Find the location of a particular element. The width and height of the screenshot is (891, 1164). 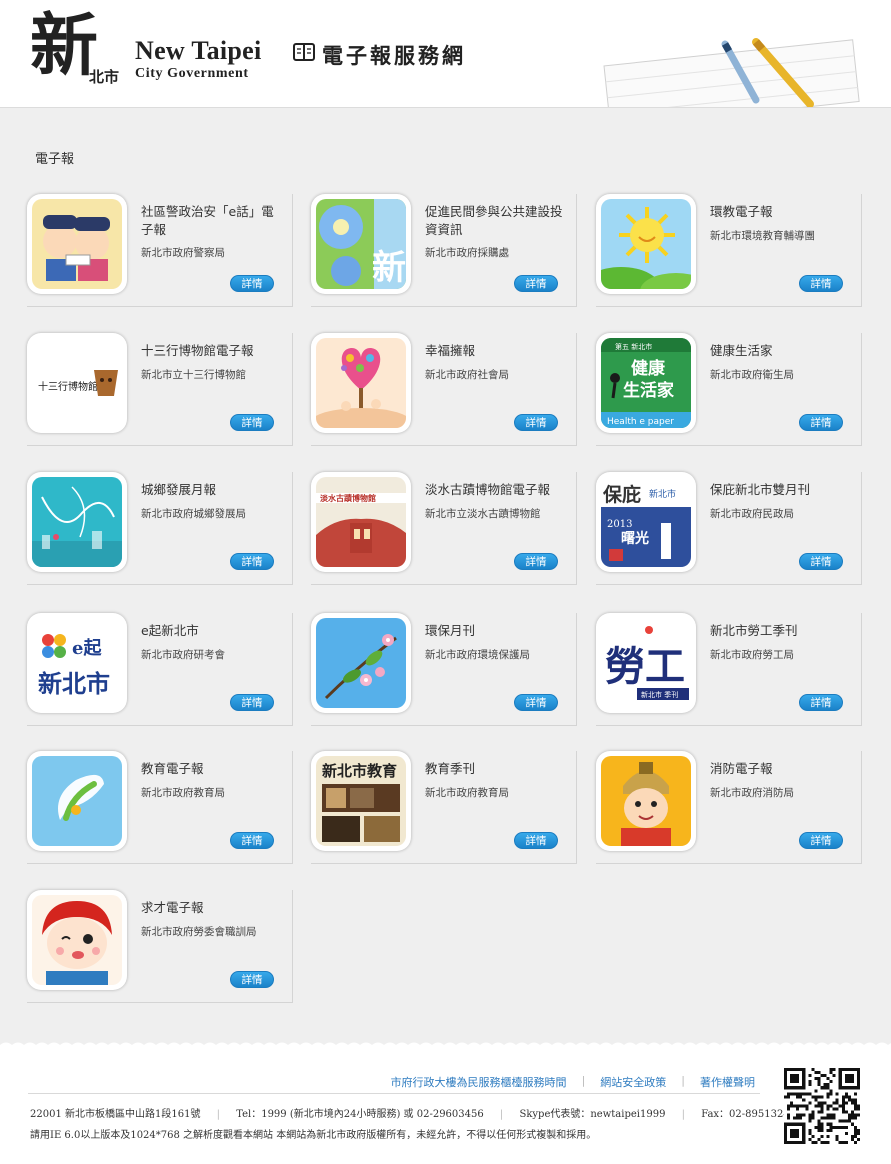

thumbnail: 勞工 新北市 季刊 is located at coordinates (646, 663).